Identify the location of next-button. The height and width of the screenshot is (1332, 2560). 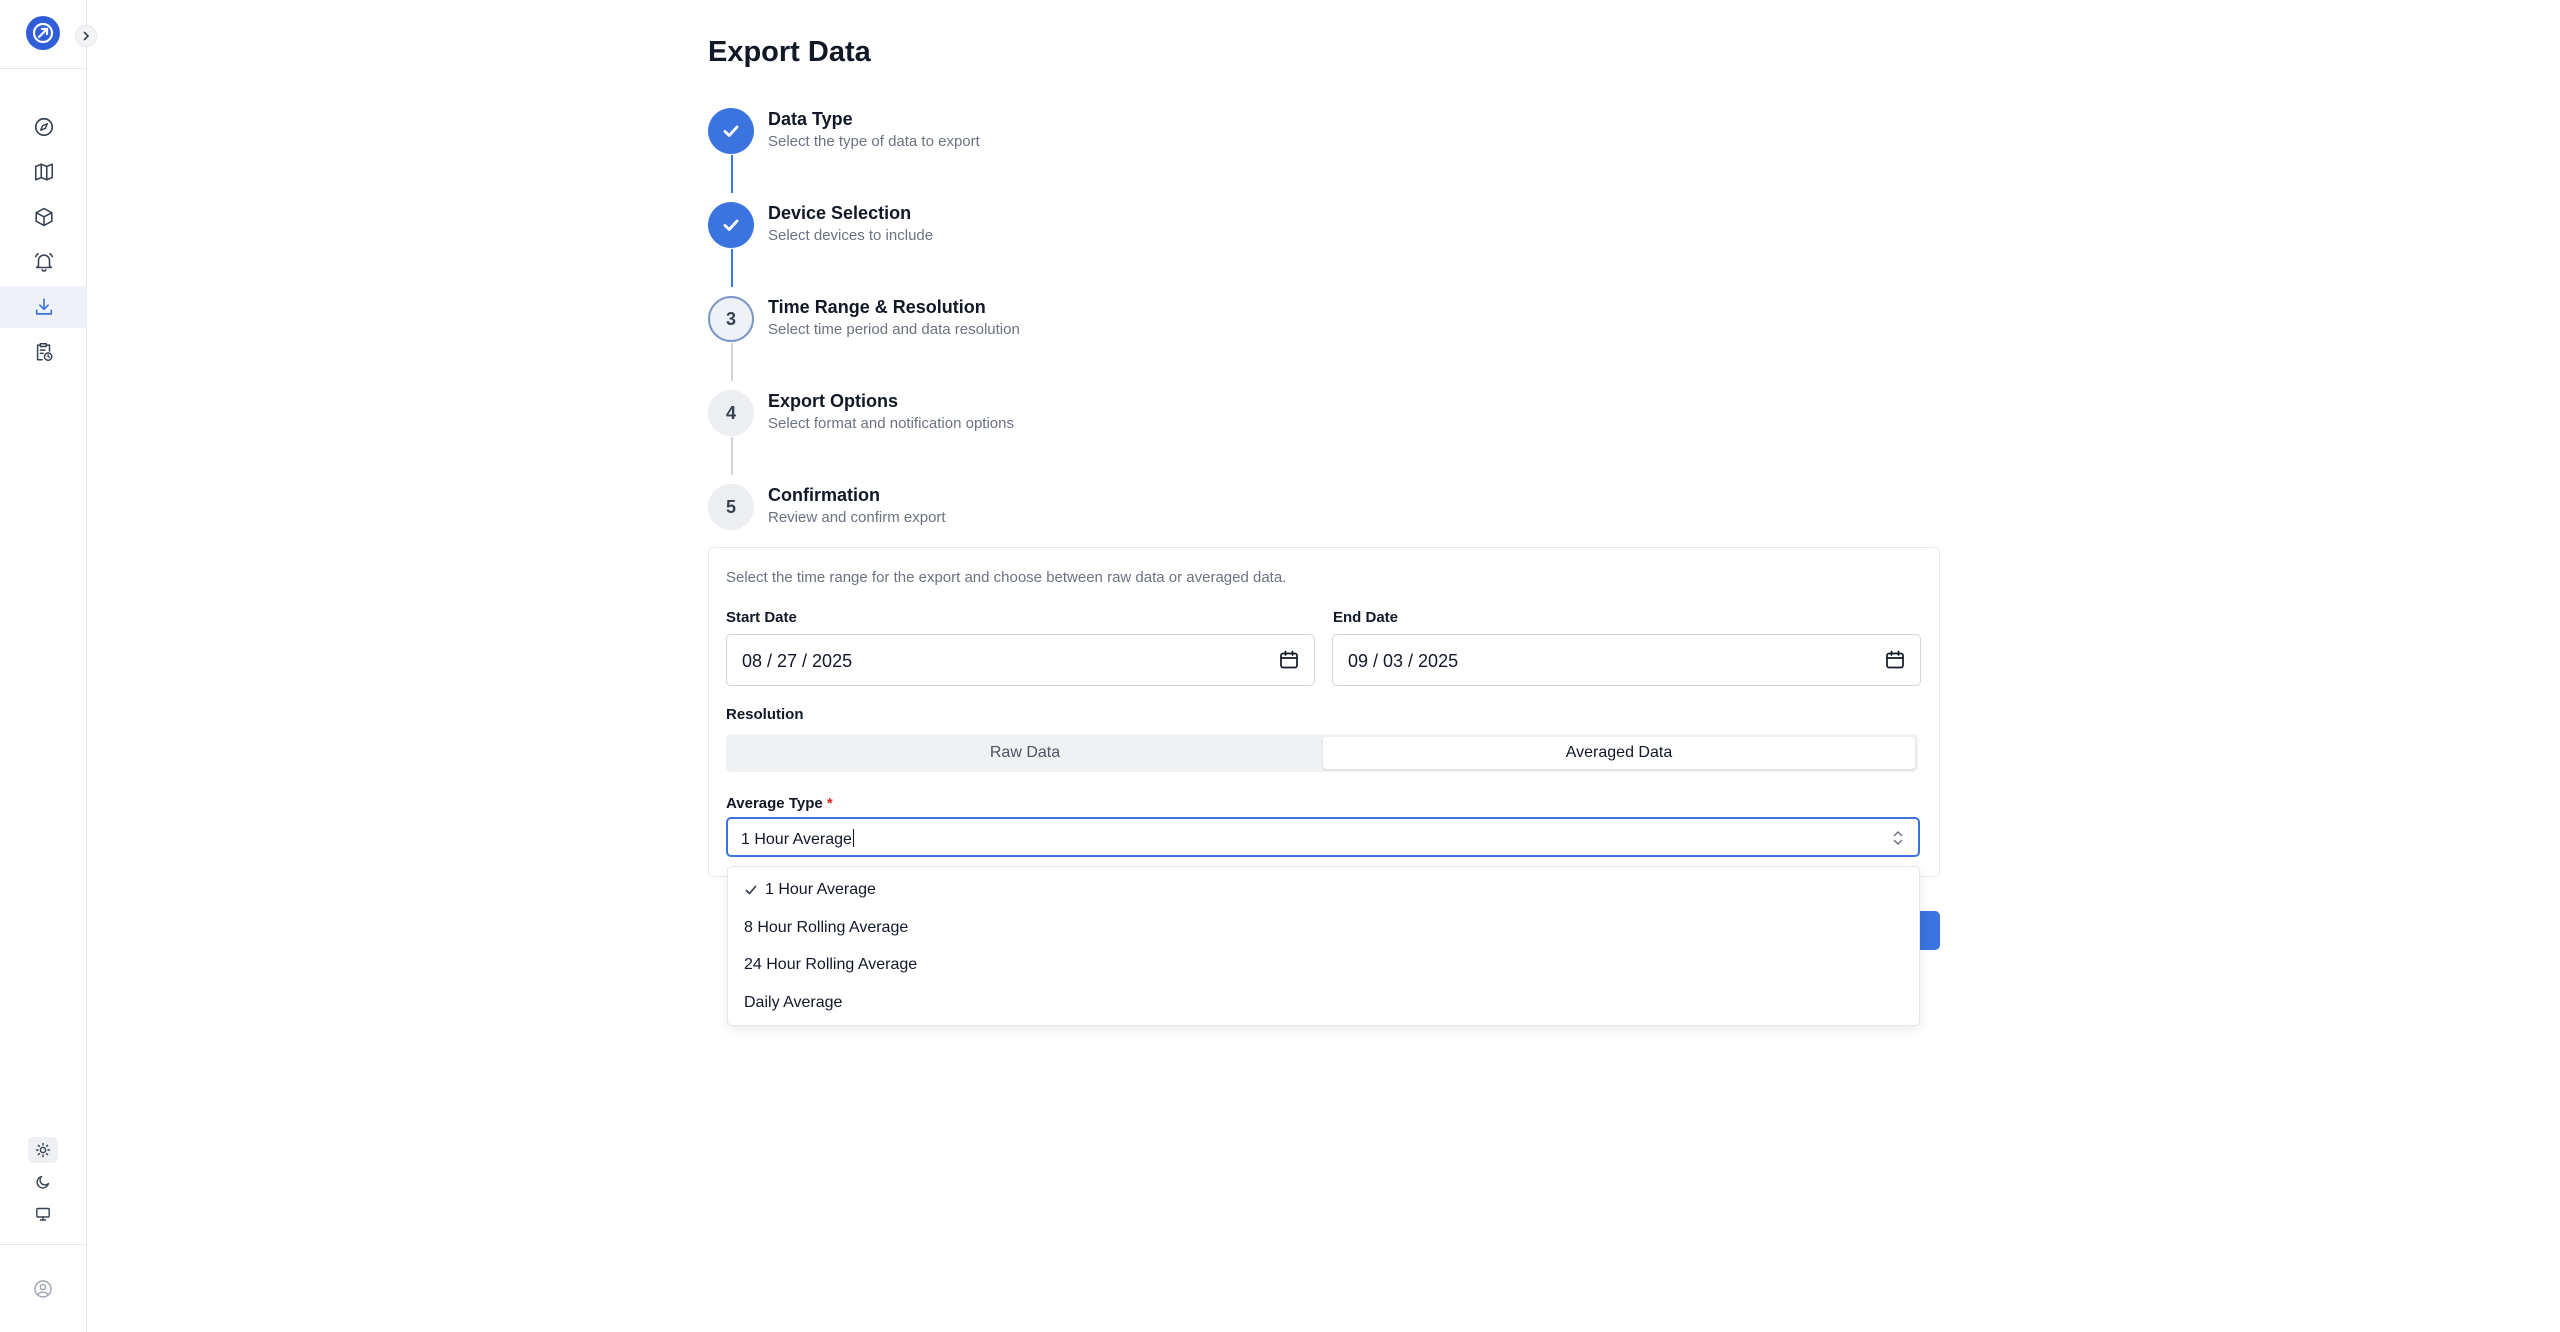
(1929, 930).